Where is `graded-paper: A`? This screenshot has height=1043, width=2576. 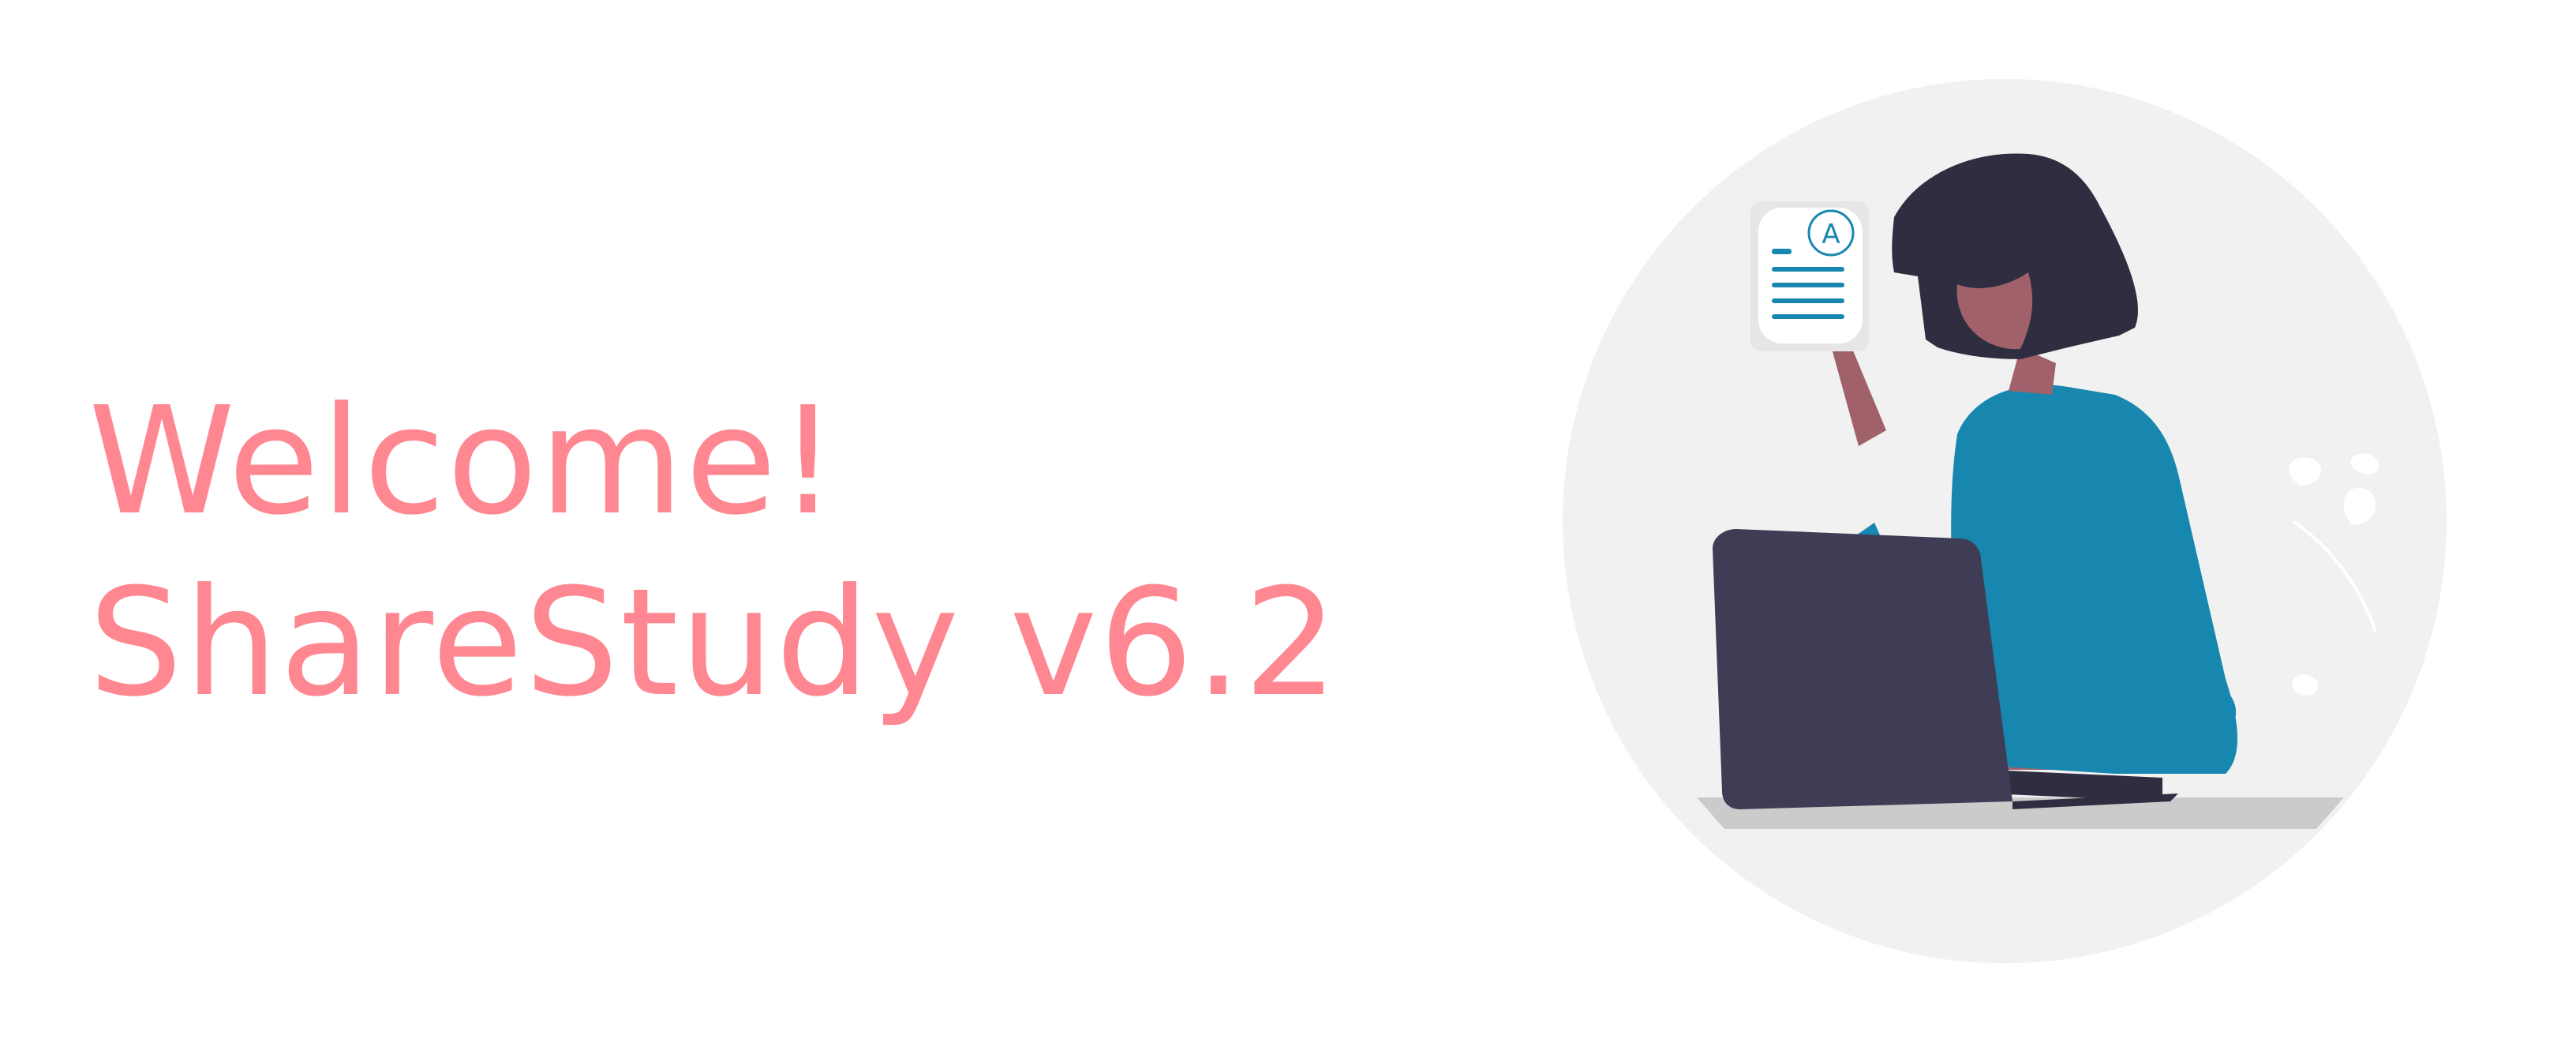 graded-paper: A is located at coordinates (1809, 276).